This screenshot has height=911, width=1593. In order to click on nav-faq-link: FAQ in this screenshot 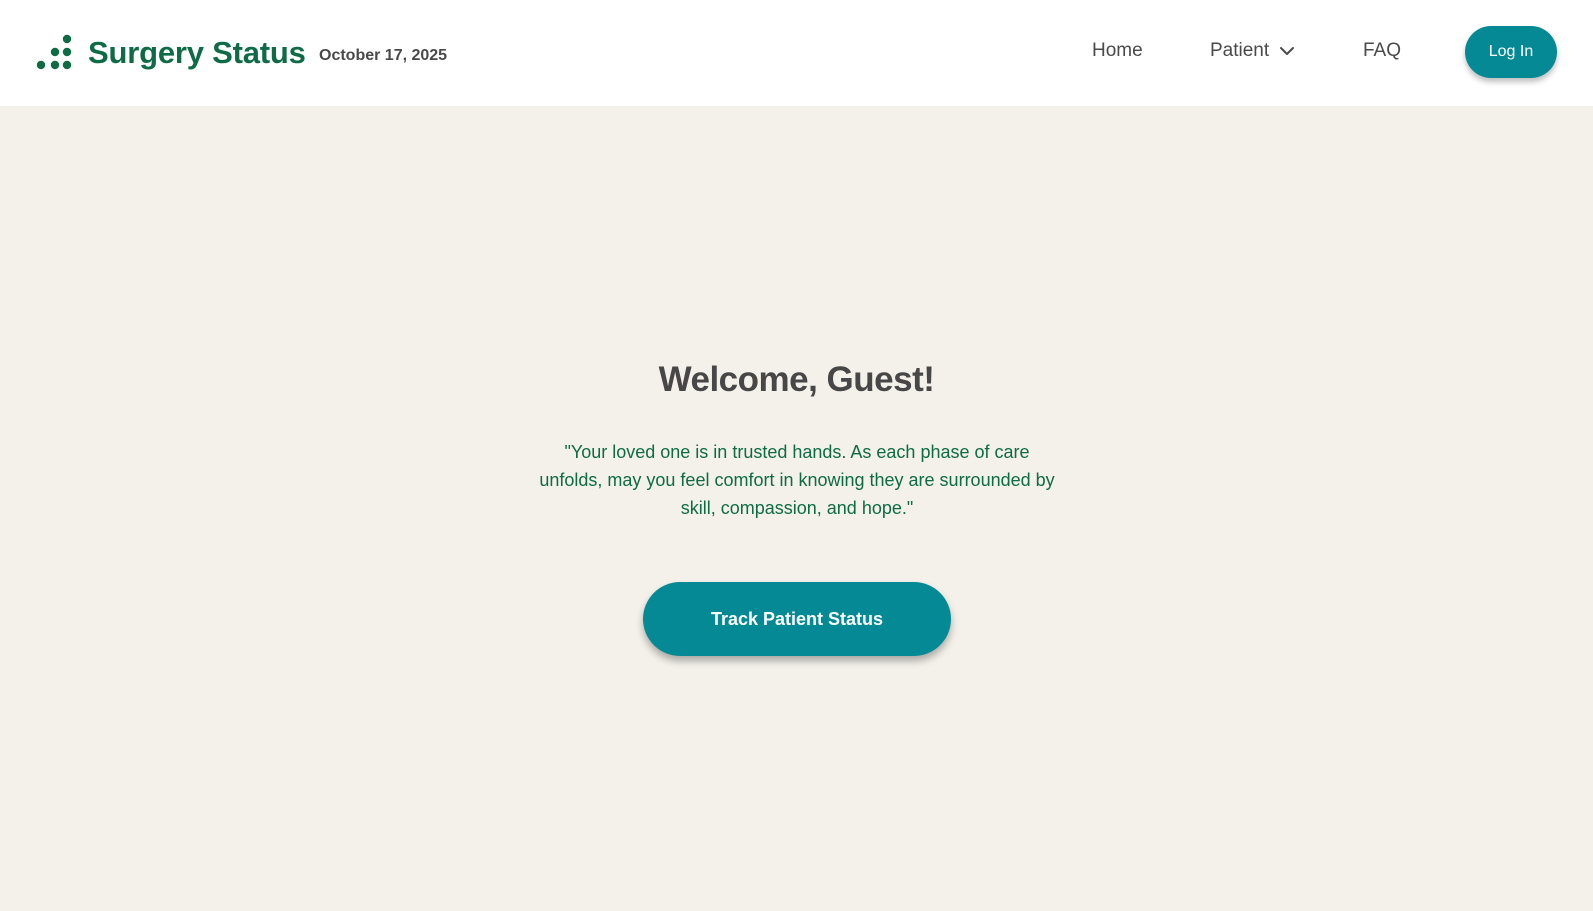, I will do `click(1382, 51)`.